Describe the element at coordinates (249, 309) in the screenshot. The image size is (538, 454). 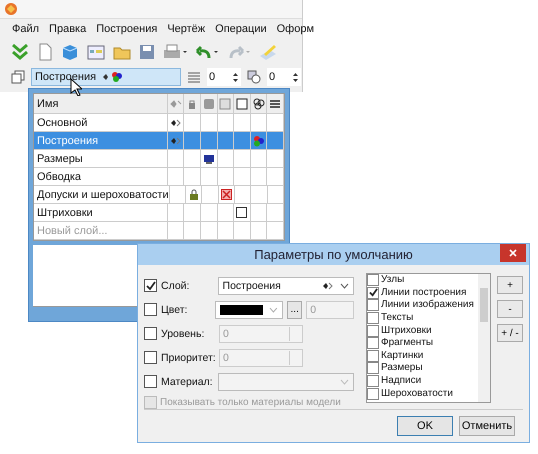
I see `color-dropdown` at that location.